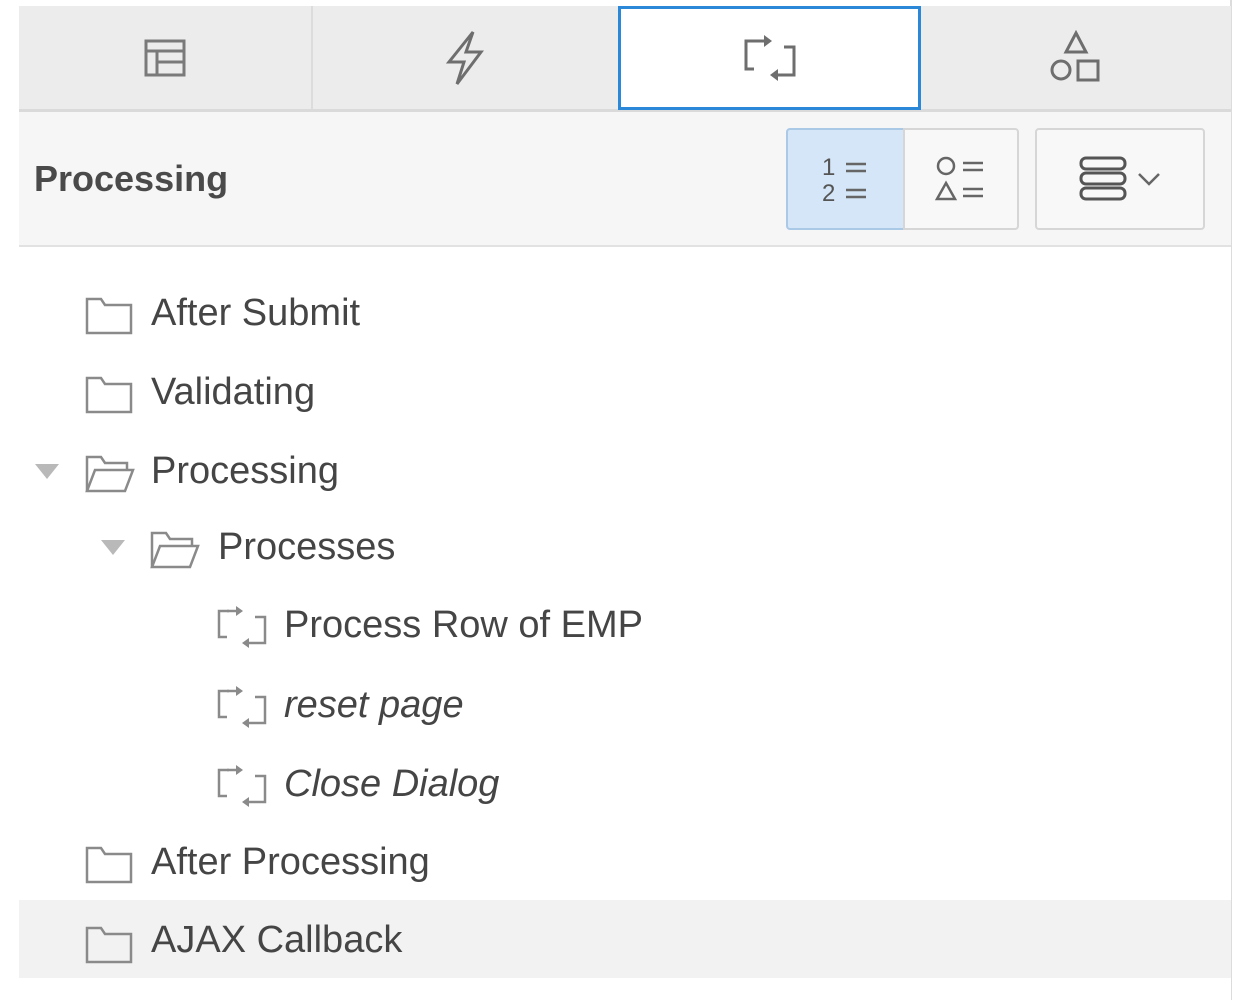  Describe the element at coordinates (625, 179) in the screenshot. I see `panel-header: Processing 1 2` at that location.